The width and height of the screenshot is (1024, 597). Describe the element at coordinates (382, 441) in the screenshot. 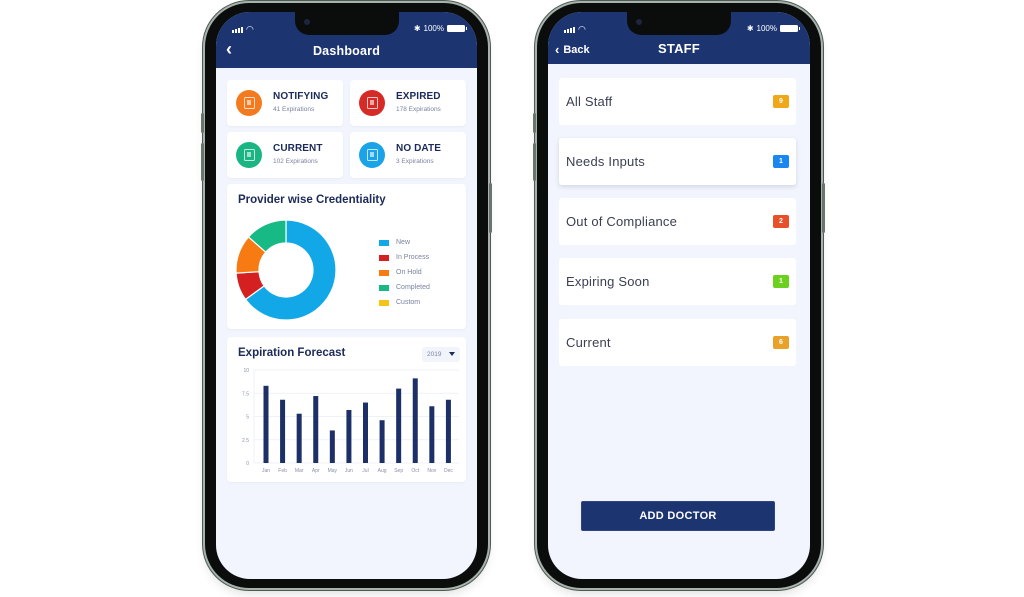

I see `bar-aug` at that location.